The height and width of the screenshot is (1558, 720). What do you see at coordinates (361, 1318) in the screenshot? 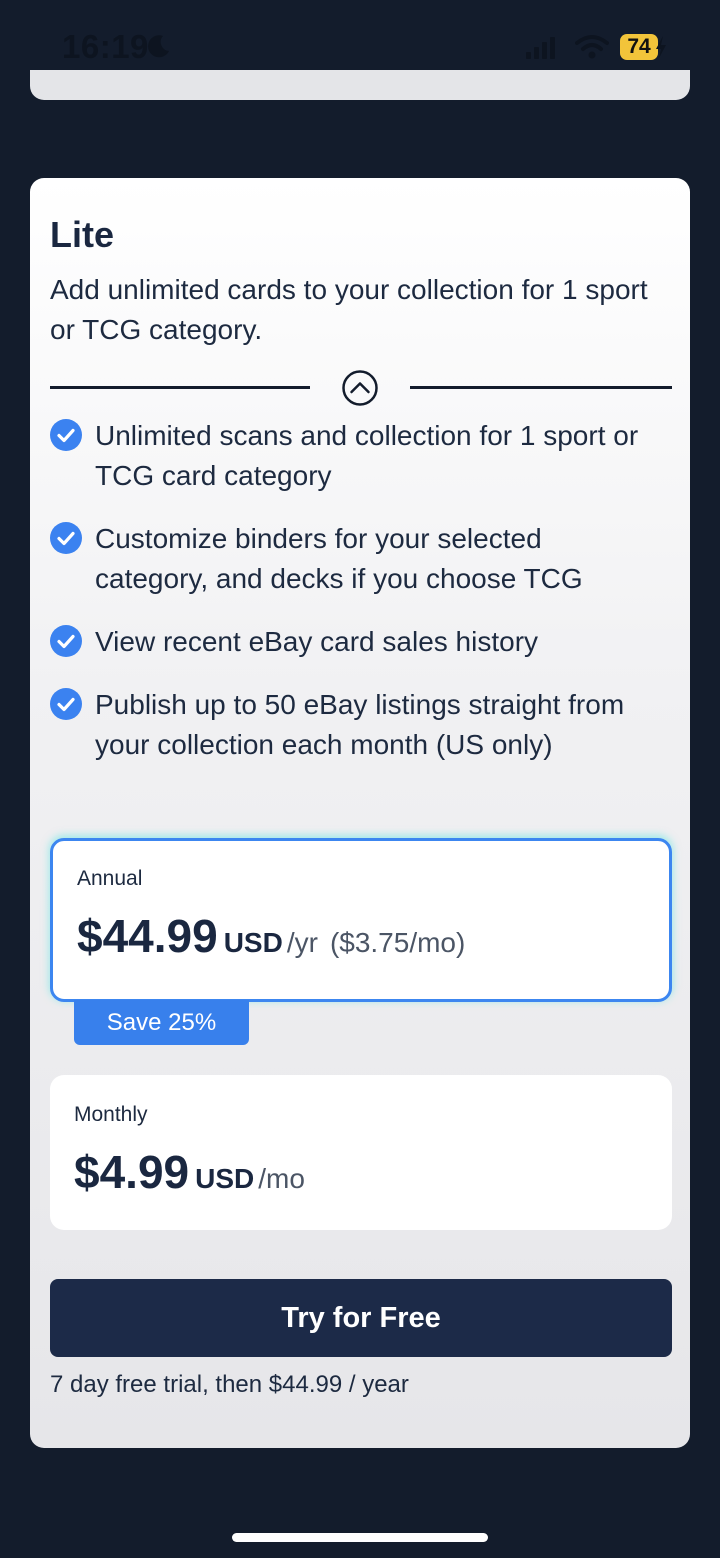
I see `try-for-free-button: Try for Free` at bounding box center [361, 1318].